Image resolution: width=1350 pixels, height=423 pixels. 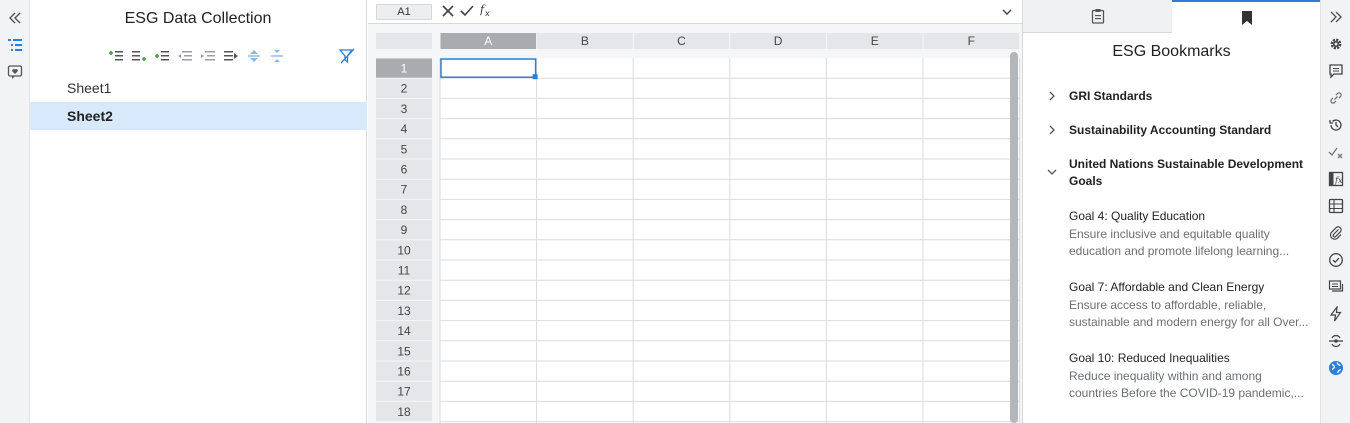 I want to click on panel-title: ESG Data Collection, so click(x=198, y=18).